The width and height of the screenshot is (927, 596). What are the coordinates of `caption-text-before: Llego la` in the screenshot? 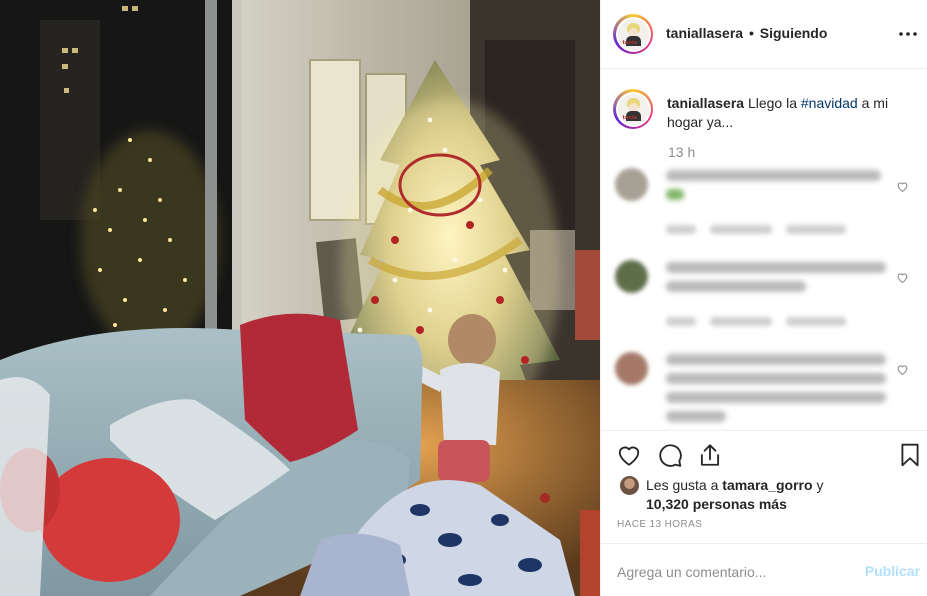 It's located at (772, 103).